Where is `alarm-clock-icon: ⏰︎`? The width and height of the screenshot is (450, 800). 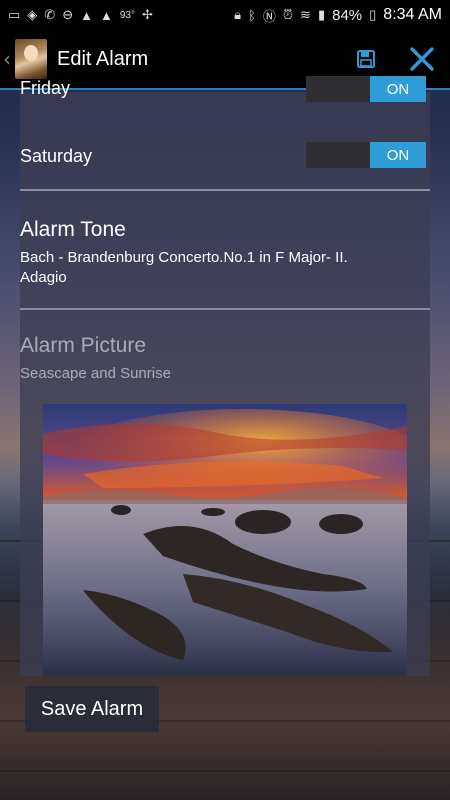 alarm-clock-icon: ⏰︎ is located at coordinates (288, 14).